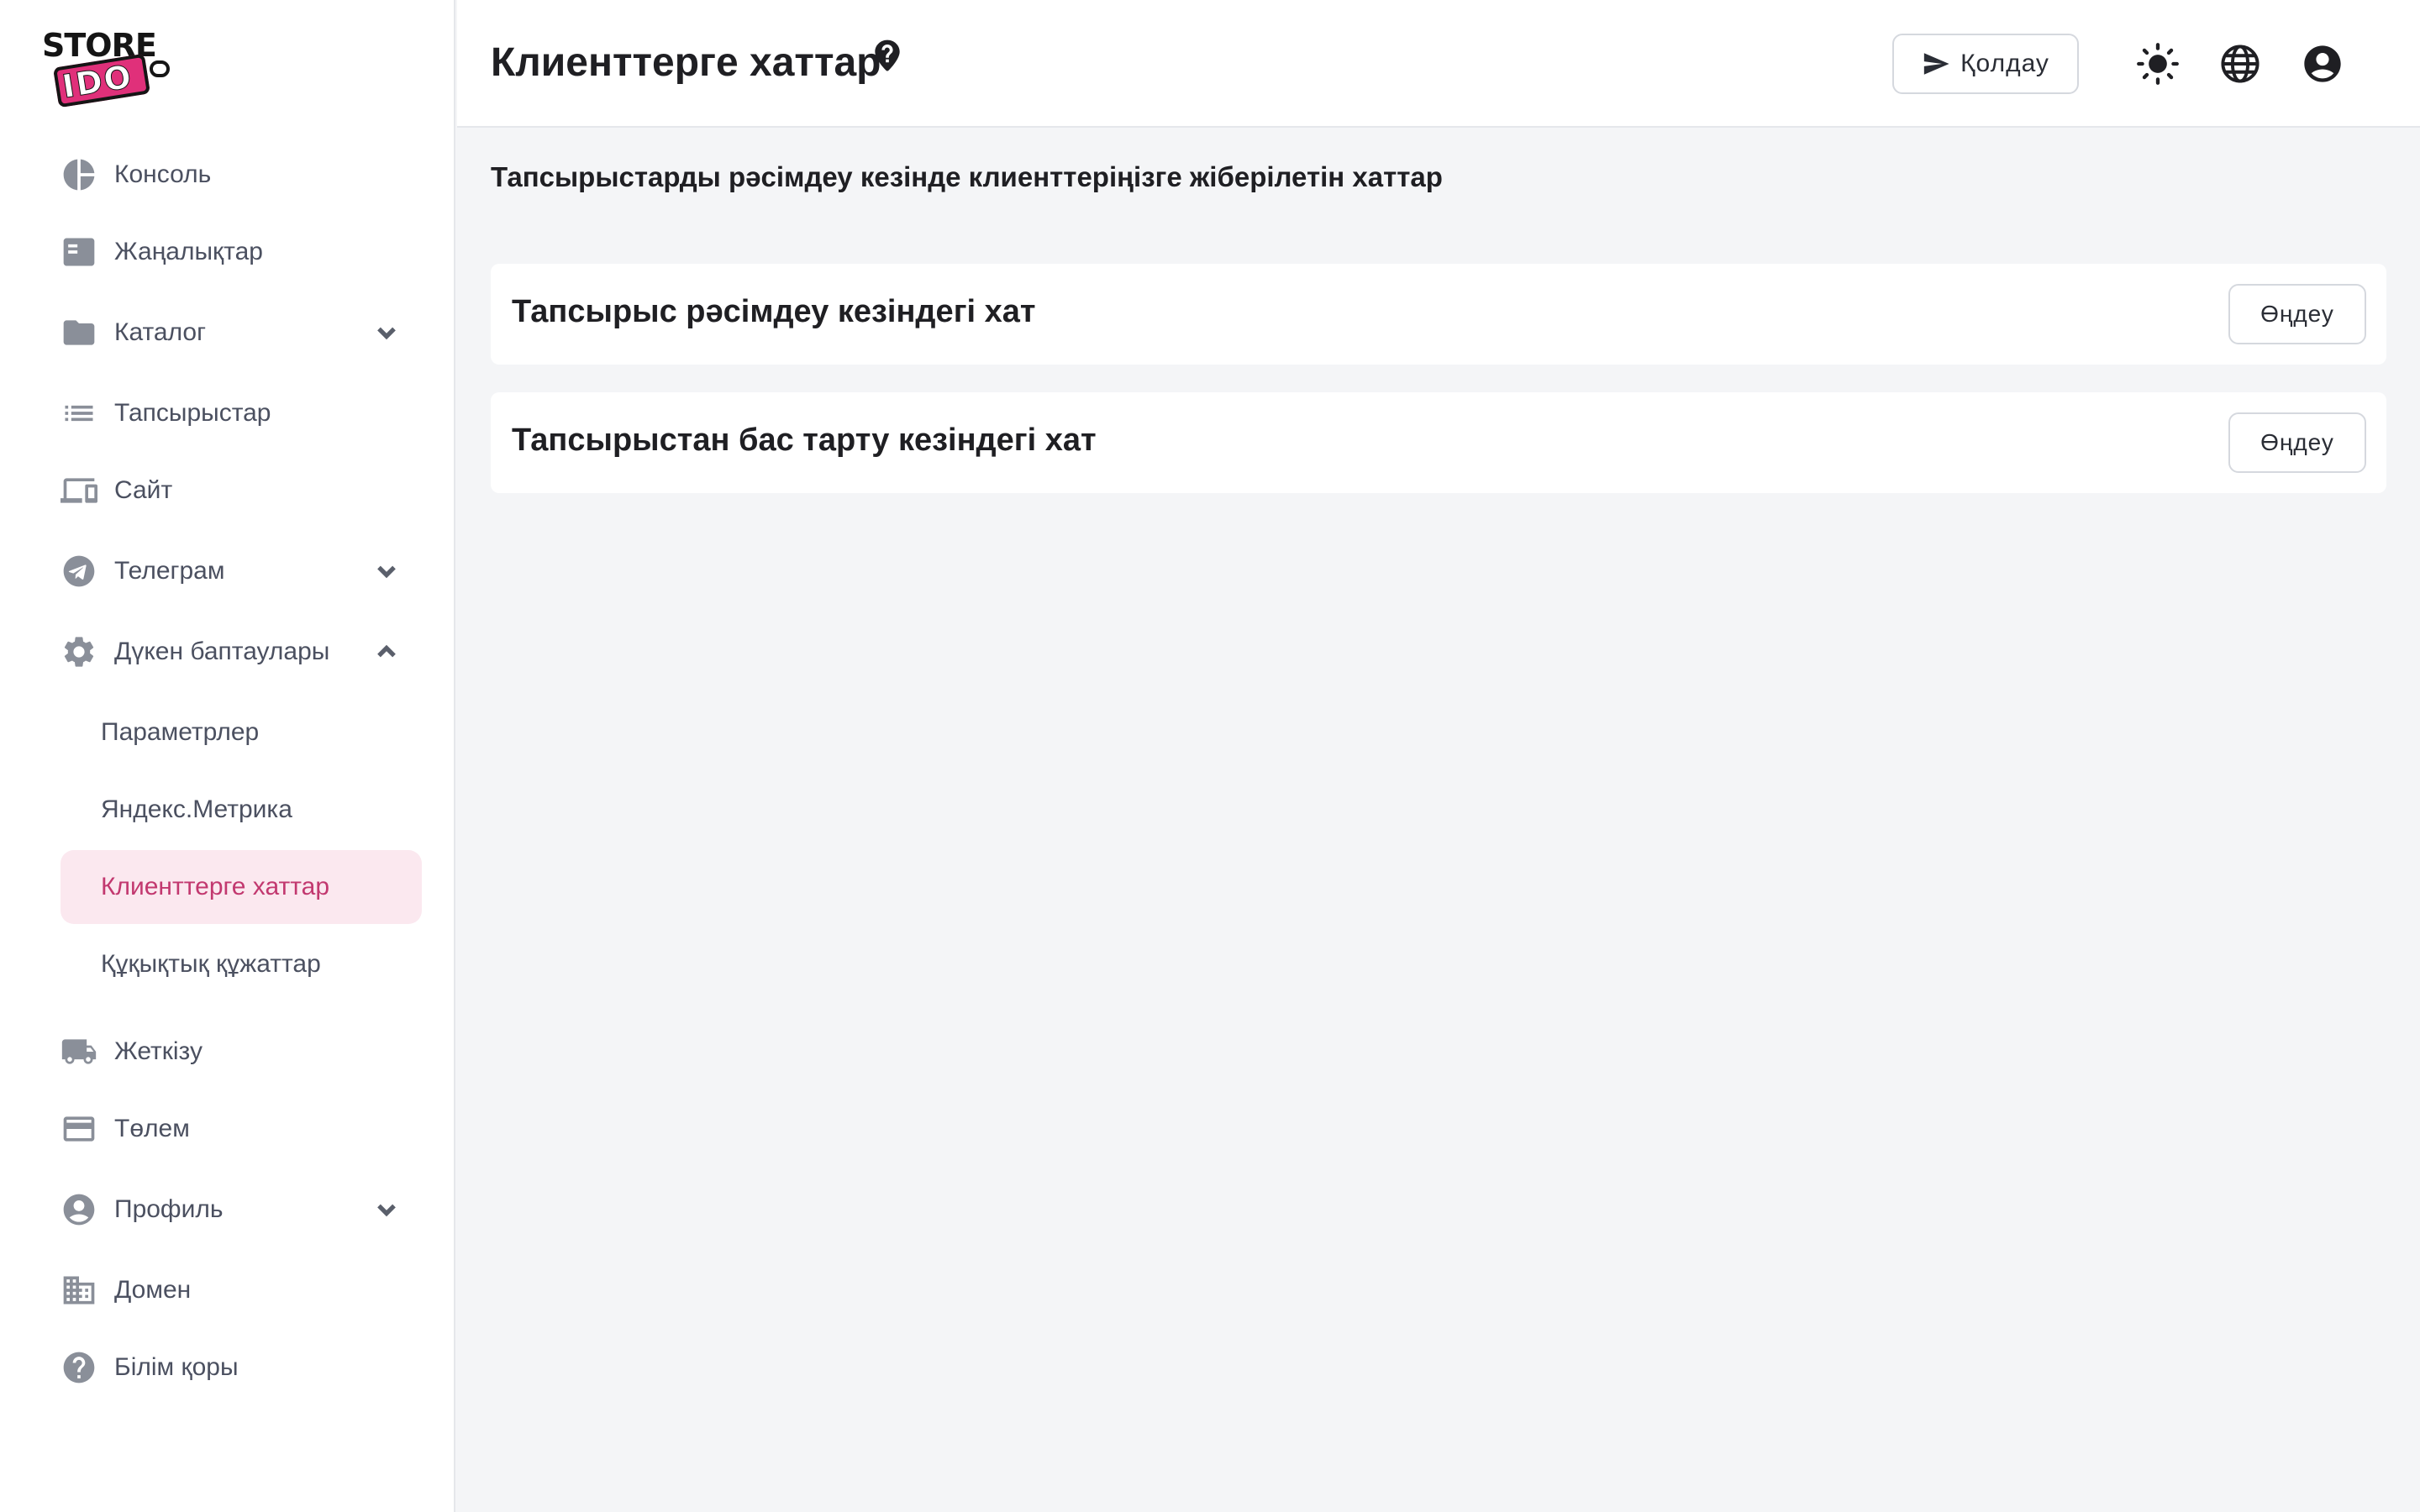 The width and height of the screenshot is (2420, 1512). Describe the element at coordinates (78, 490) in the screenshot. I see `devices-icon` at that location.